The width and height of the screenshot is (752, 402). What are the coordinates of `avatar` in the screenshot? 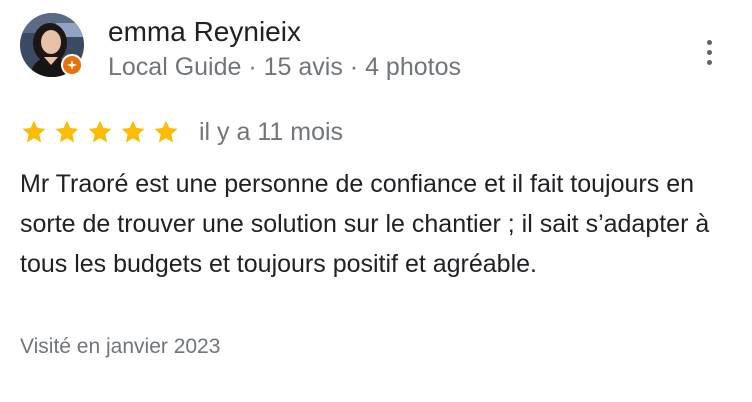 It's located at (52, 45).